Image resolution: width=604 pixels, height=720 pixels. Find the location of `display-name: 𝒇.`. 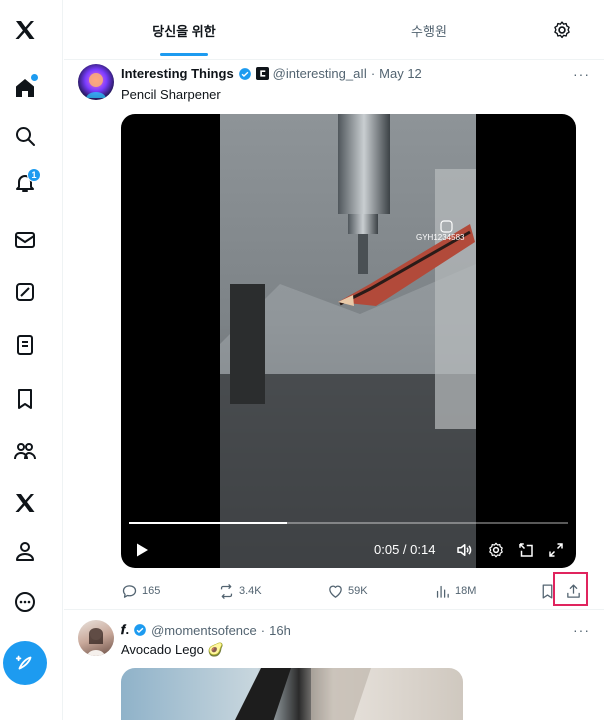

display-name: 𝒇. is located at coordinates (125, 630).